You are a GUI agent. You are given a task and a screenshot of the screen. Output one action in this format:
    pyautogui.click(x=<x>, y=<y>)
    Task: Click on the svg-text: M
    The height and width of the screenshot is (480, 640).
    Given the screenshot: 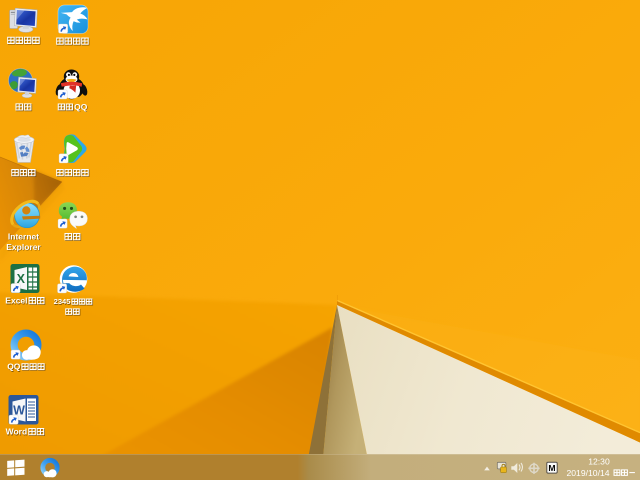 What is the action you would take?
    pyautogui.click(x=551, y=468)
    